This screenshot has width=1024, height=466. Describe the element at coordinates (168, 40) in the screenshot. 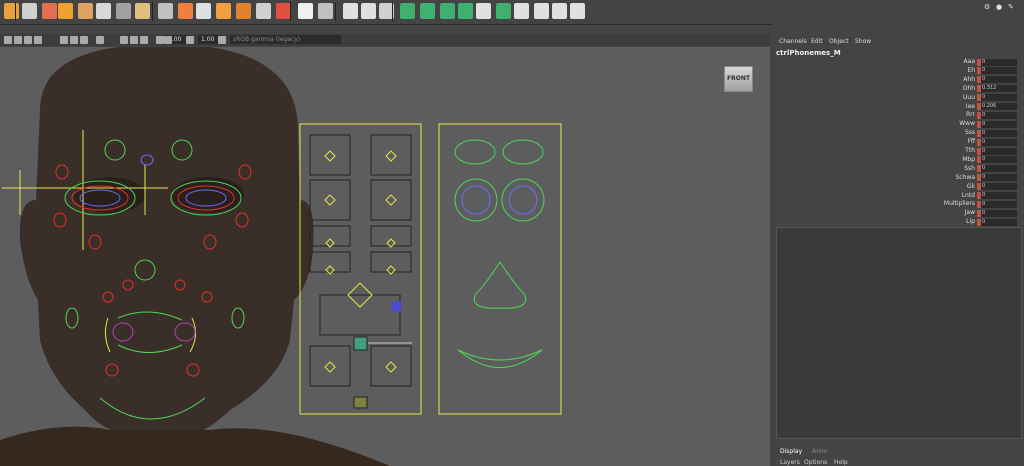

I see `film-gate-icon` at that location.